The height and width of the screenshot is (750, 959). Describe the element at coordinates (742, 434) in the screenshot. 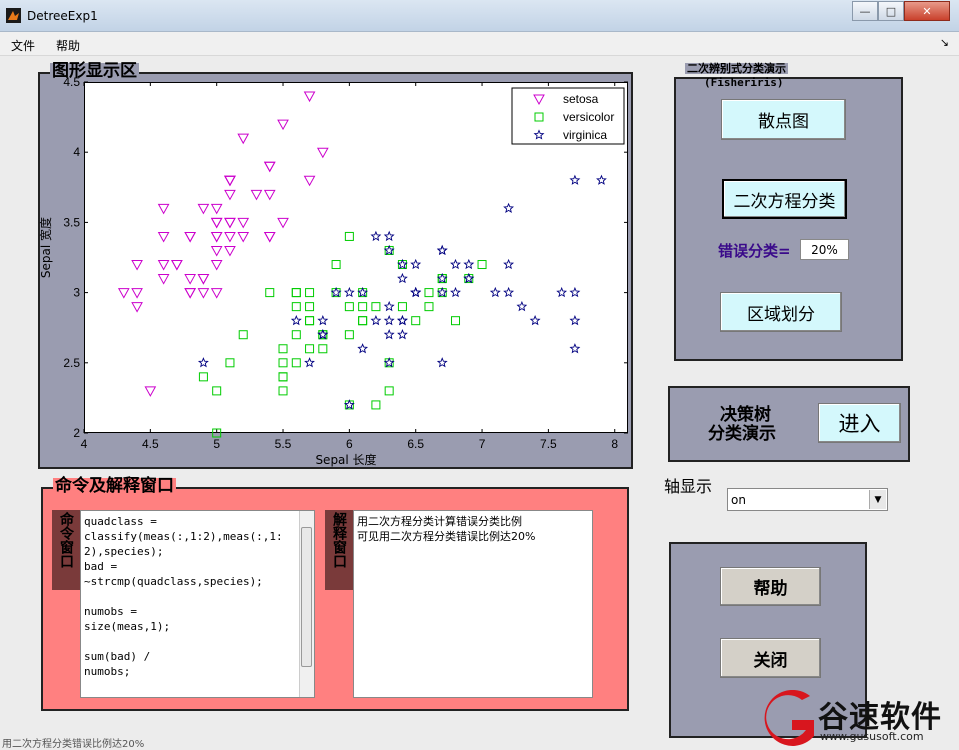

I see `tree-label-line2: 分类演示` at that location.